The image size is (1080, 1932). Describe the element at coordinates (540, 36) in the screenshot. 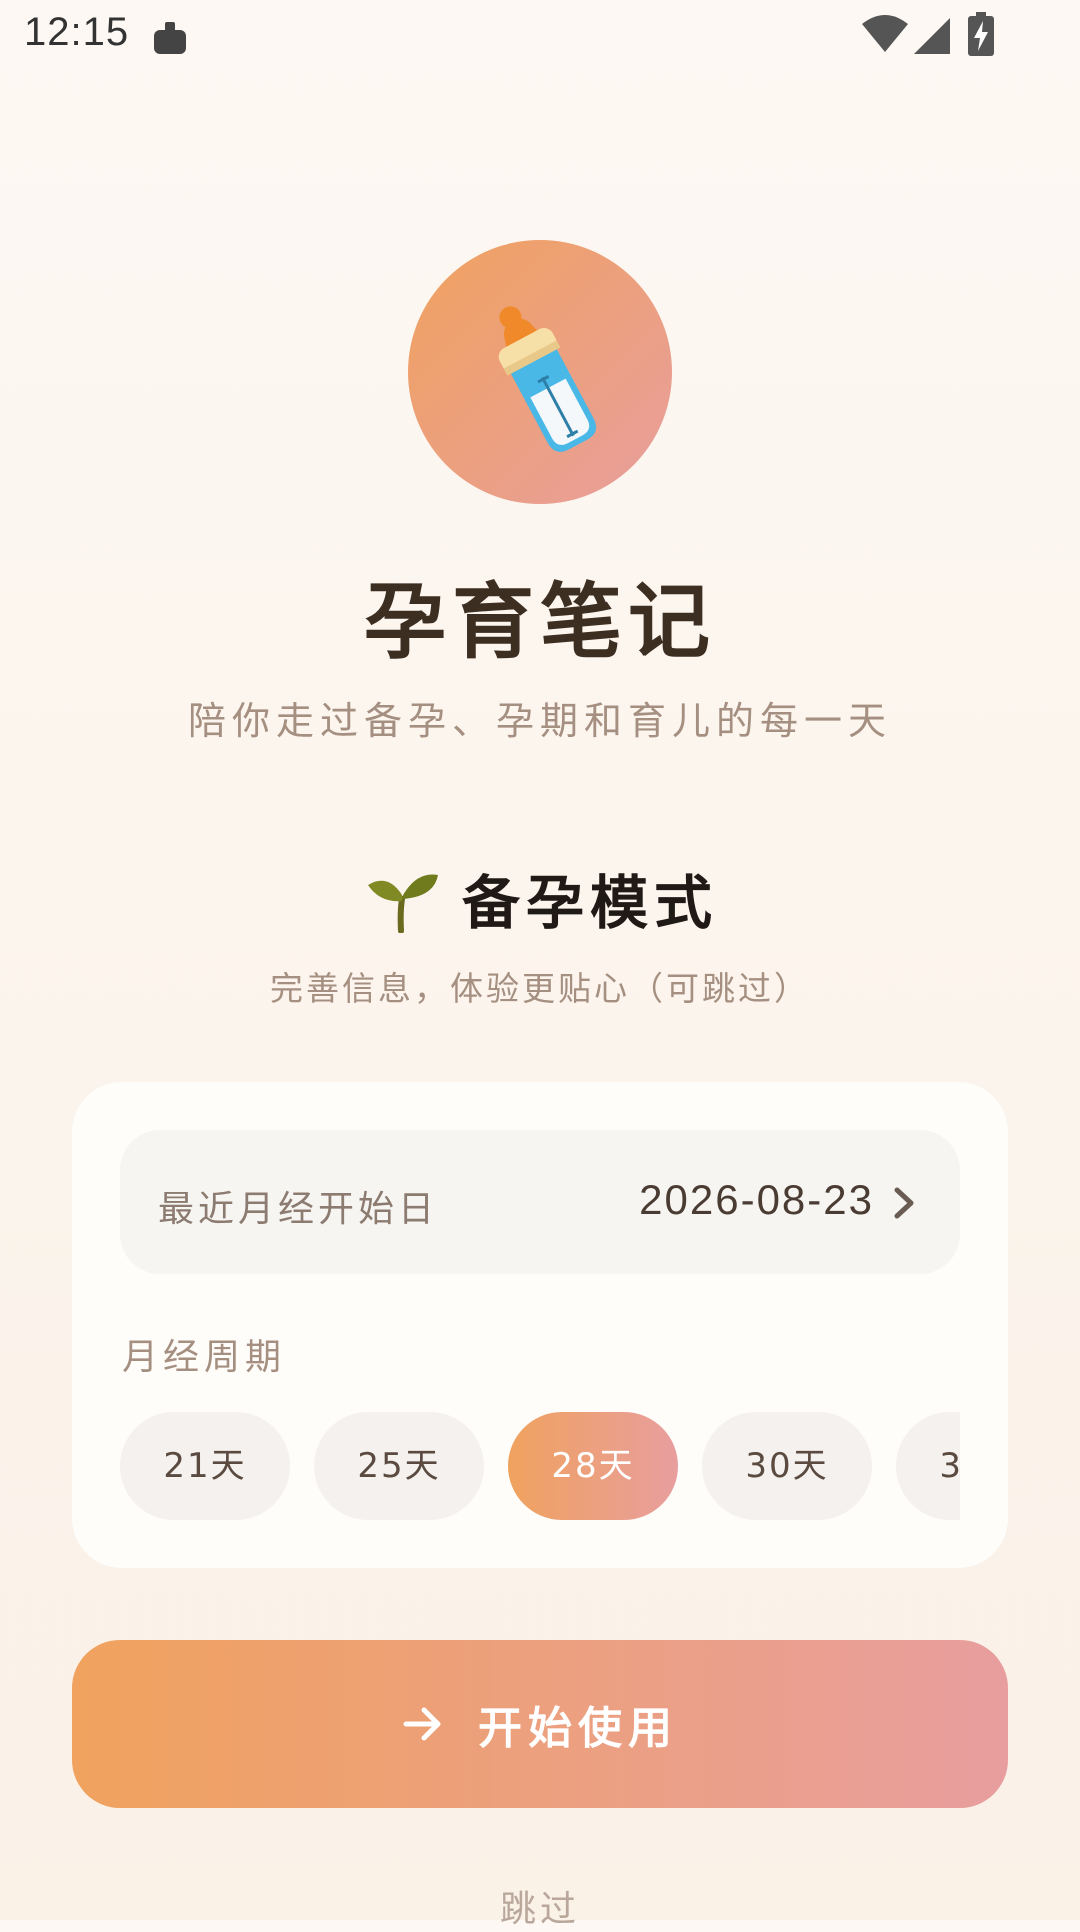

I see `status-bar: 12:15` at that location.